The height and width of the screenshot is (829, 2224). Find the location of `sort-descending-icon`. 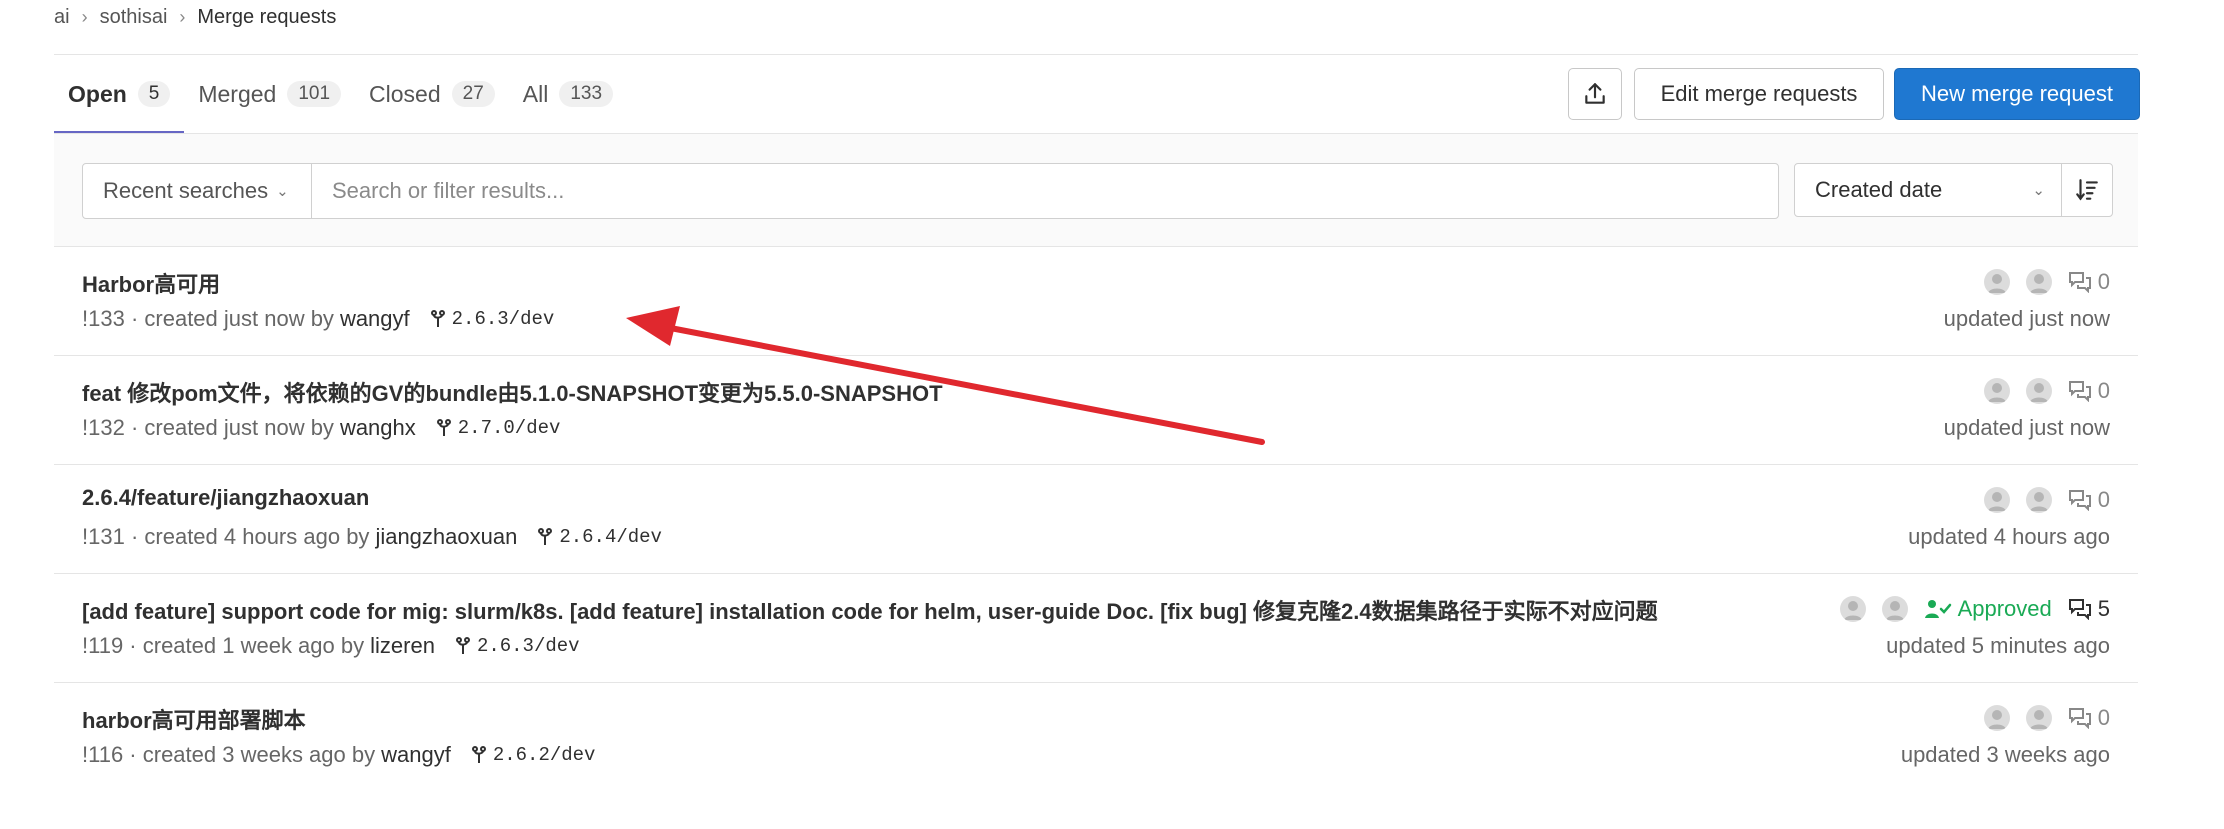

sort-descending-icon is located at coordinates (2087, 190).